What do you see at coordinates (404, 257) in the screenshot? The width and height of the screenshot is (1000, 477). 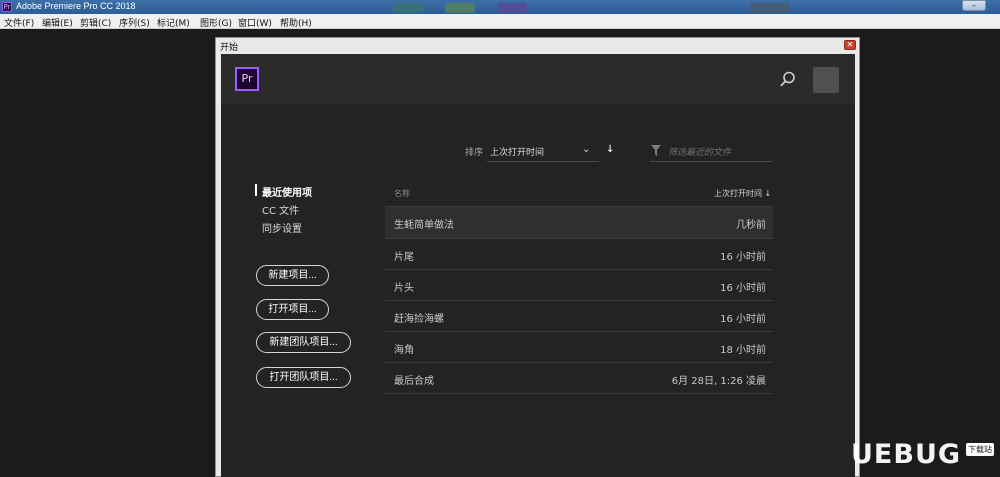 I see `row-name: 片尾` at bounding box center [404, 257].